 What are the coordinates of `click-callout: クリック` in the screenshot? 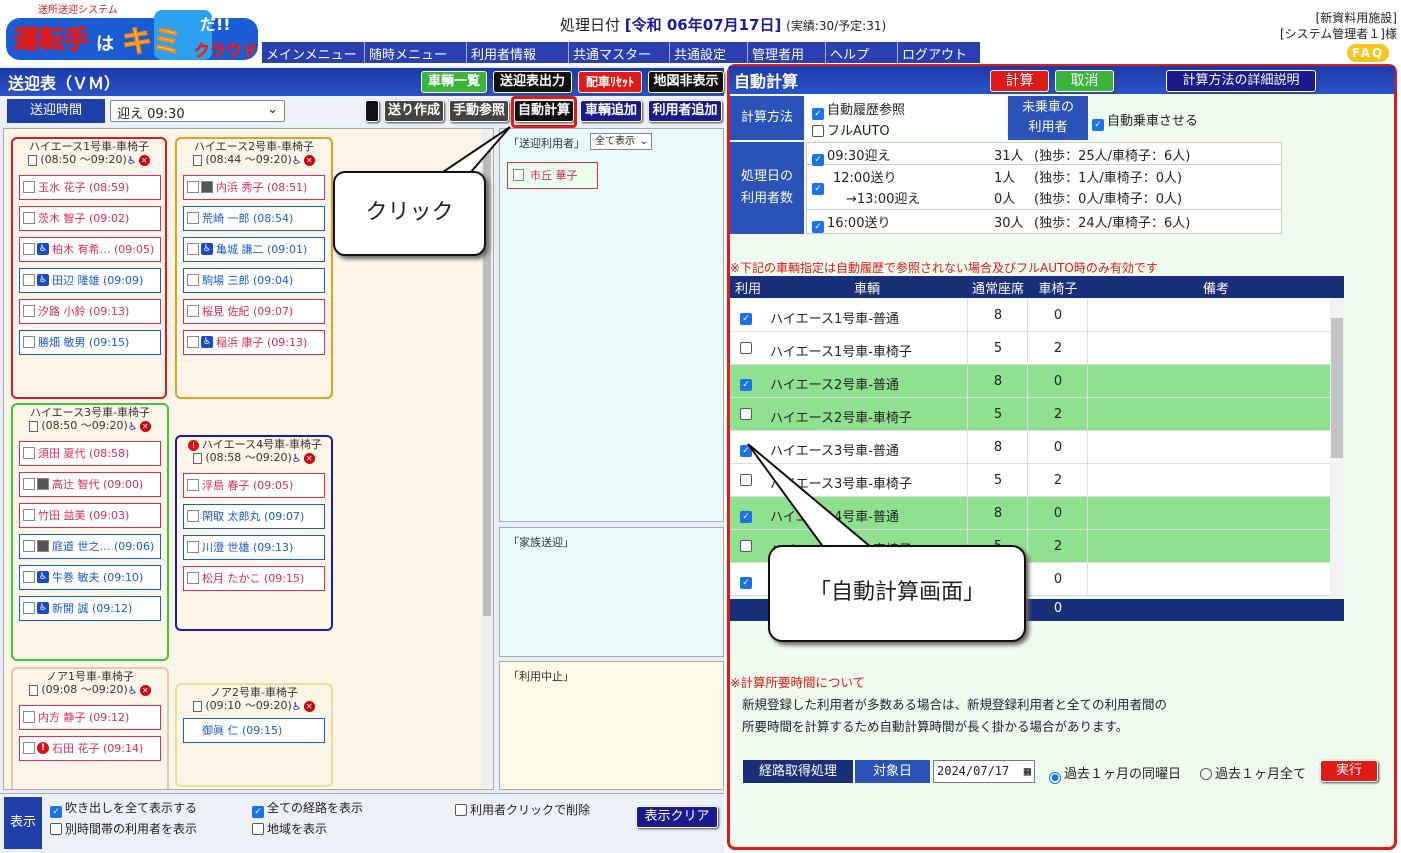 It's located at (409, 213).